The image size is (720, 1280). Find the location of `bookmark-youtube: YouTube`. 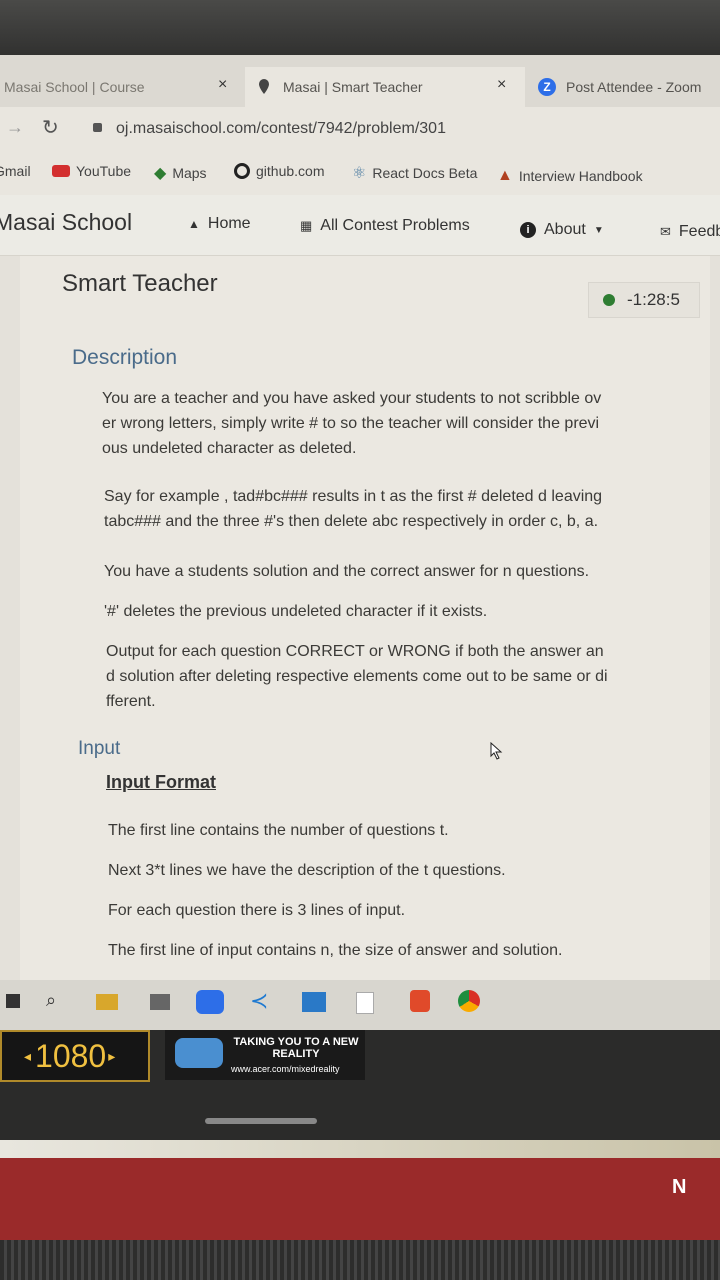

bookmark-youtube: YouTube is located at coordinates (91, 171).